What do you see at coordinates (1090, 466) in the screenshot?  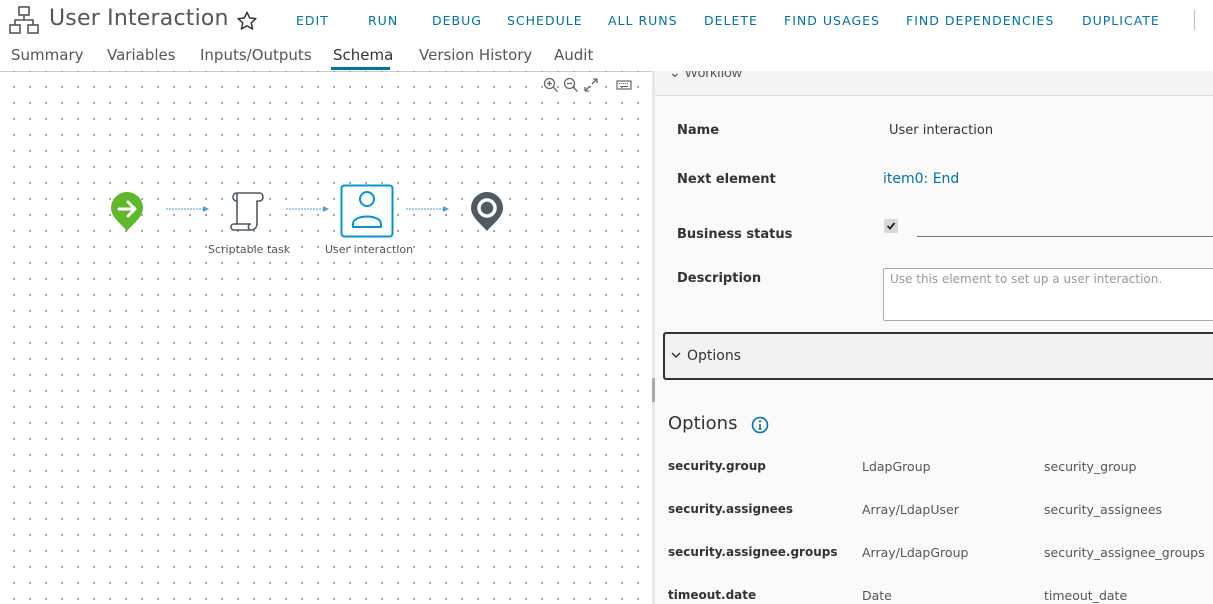 I see `option-binding: security_group` at bounding box center [1090, 466].